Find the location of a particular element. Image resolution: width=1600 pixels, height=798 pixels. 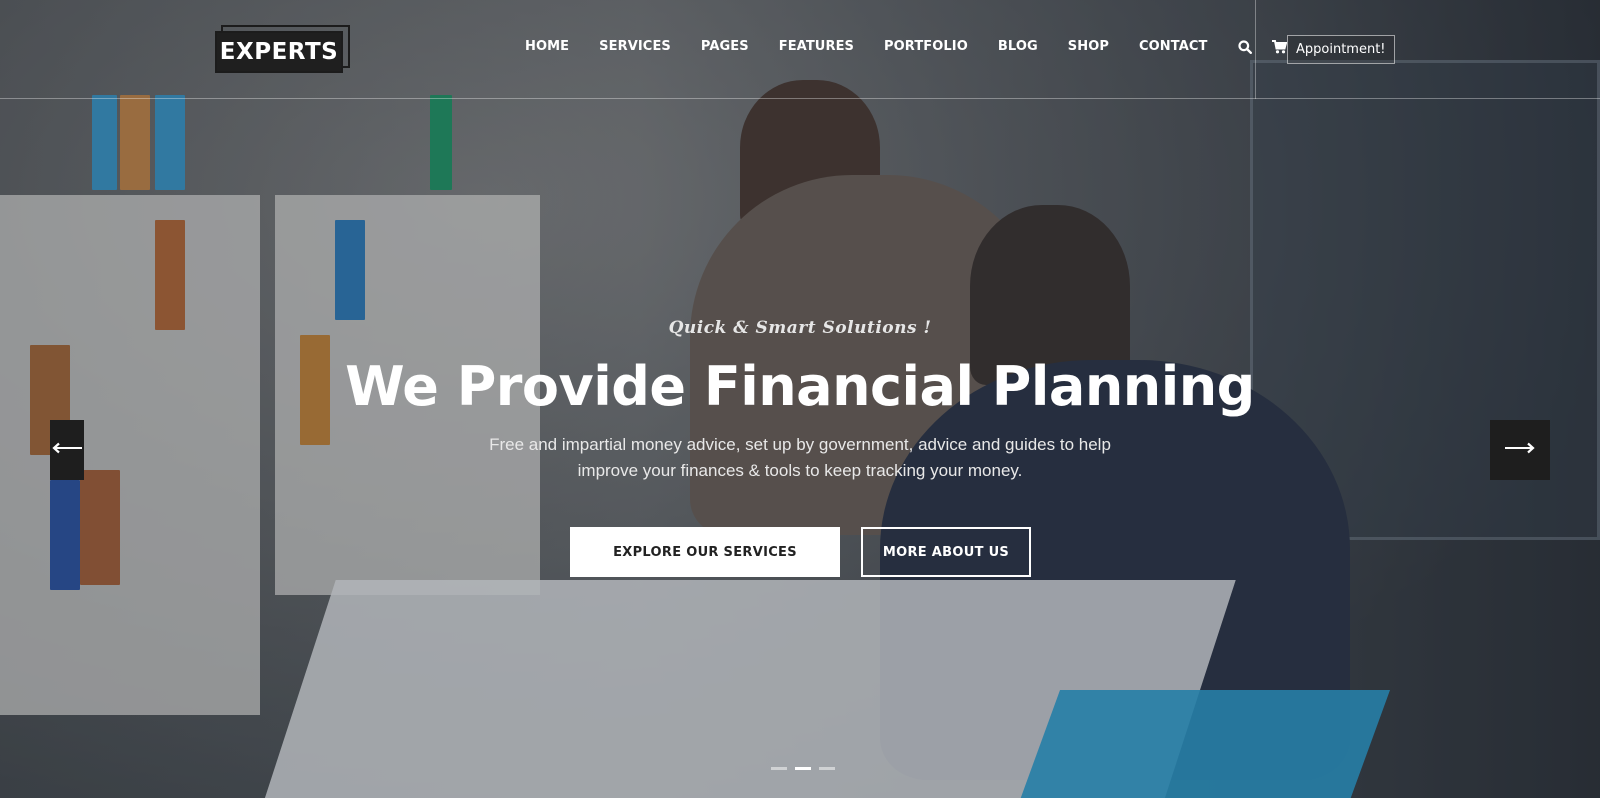

nav-home: HOME is located at coordinates (547, 46).